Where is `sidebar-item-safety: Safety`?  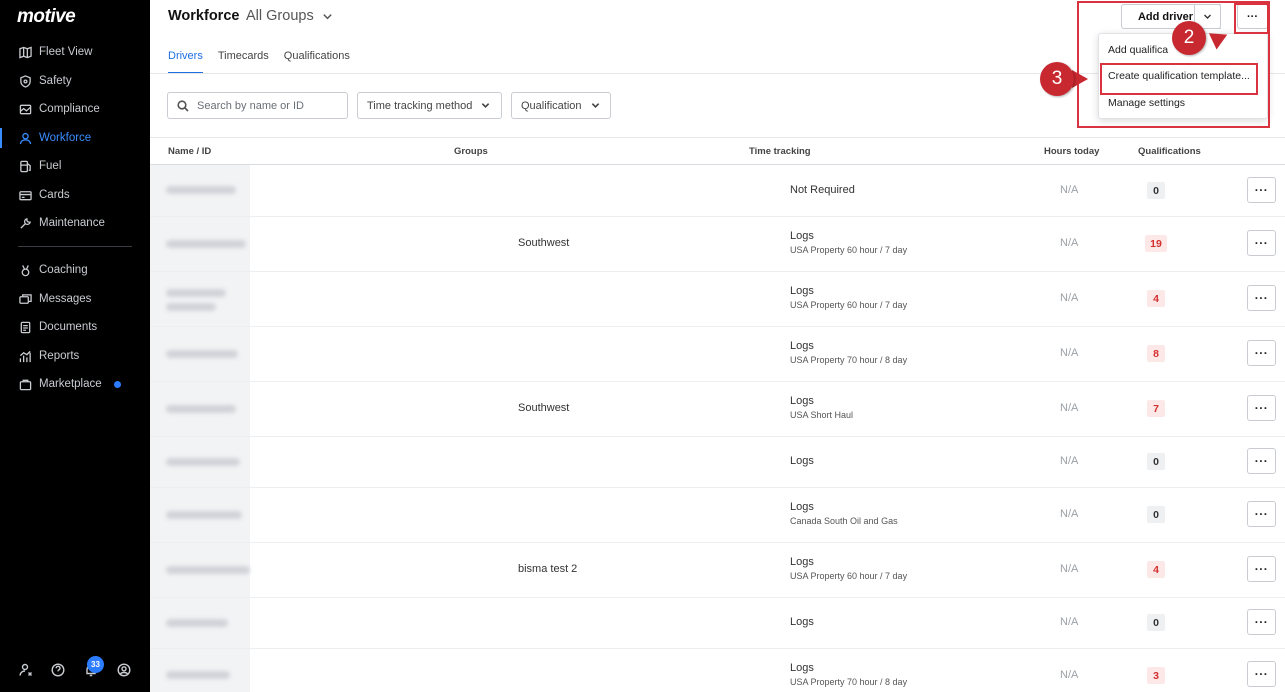 sidebar-item-safety: Safety is located at coordinates (75, 81).